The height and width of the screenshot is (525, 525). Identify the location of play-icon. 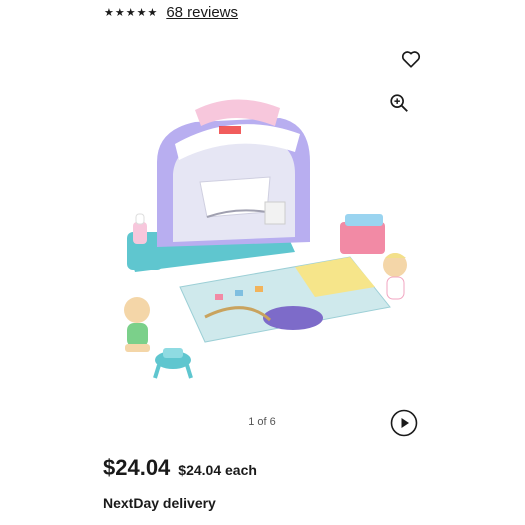
(404, 423).